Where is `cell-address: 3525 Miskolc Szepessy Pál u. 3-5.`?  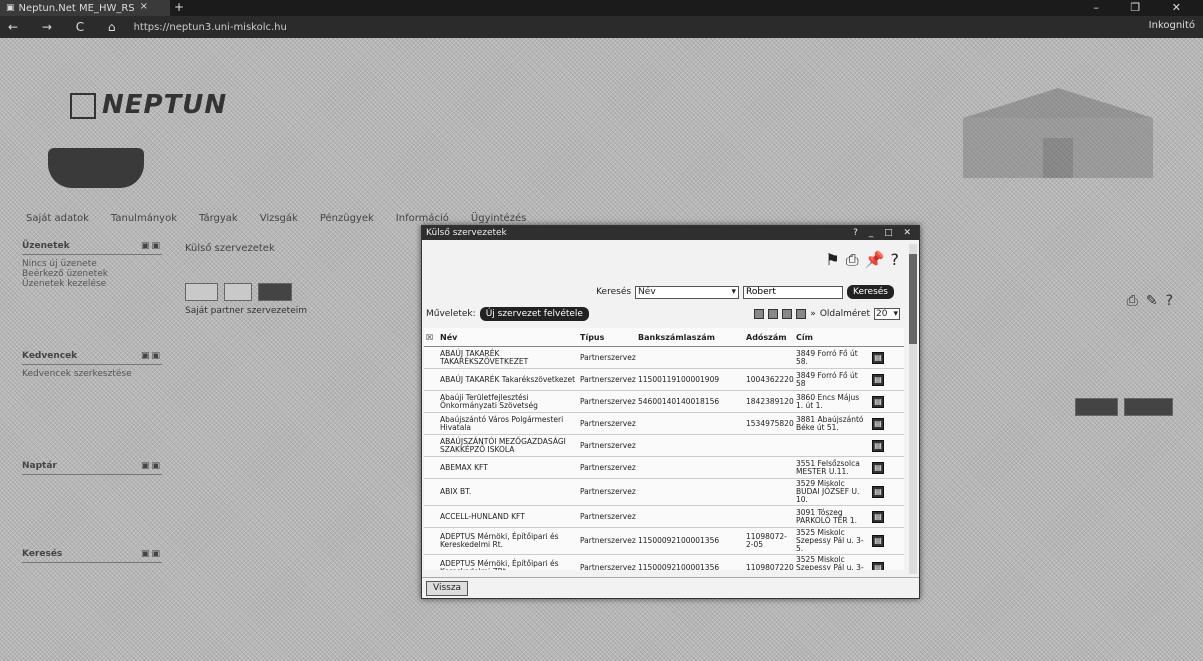
cell-address: 3525 Miskolc Szepessy Pál u. 3-5. is located at coordinates (832, 541).